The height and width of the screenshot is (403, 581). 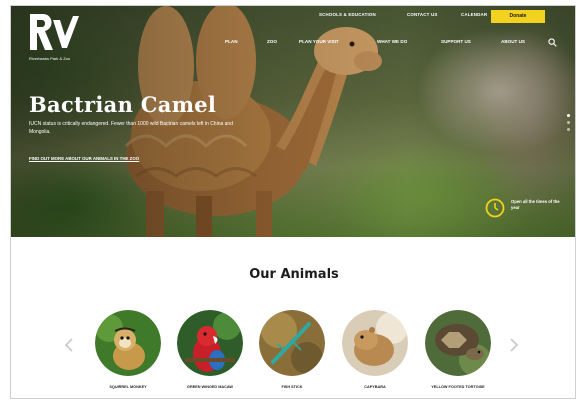 What do you see at coordinates (347, 14) in the screenshot?
I see `top-link-schools: Schools & Education` at bounding box center [347, 14].